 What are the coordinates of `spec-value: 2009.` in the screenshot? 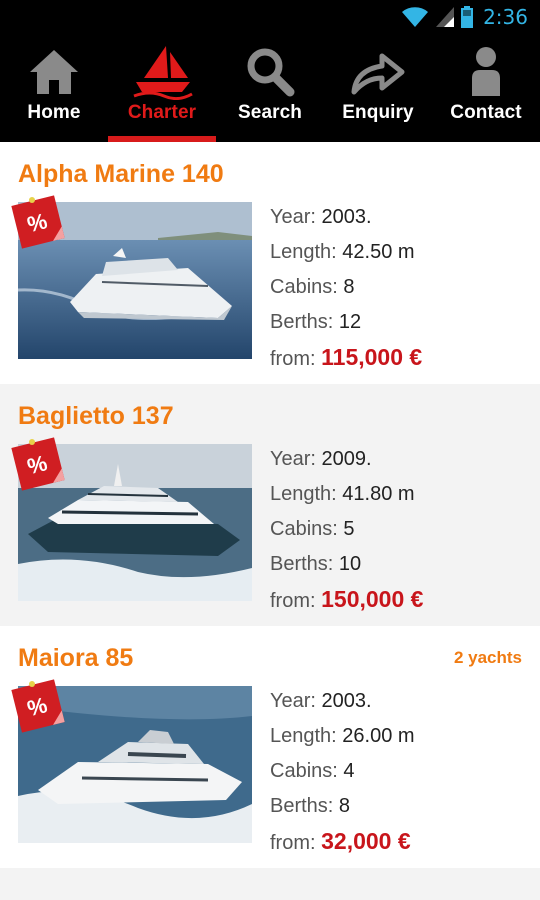 It's located at (346, 459).